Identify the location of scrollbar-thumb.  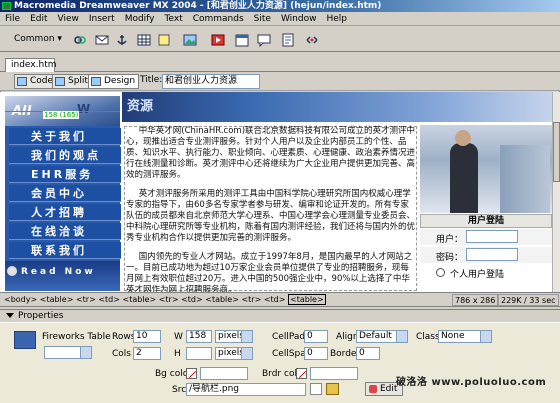
(556, 152).